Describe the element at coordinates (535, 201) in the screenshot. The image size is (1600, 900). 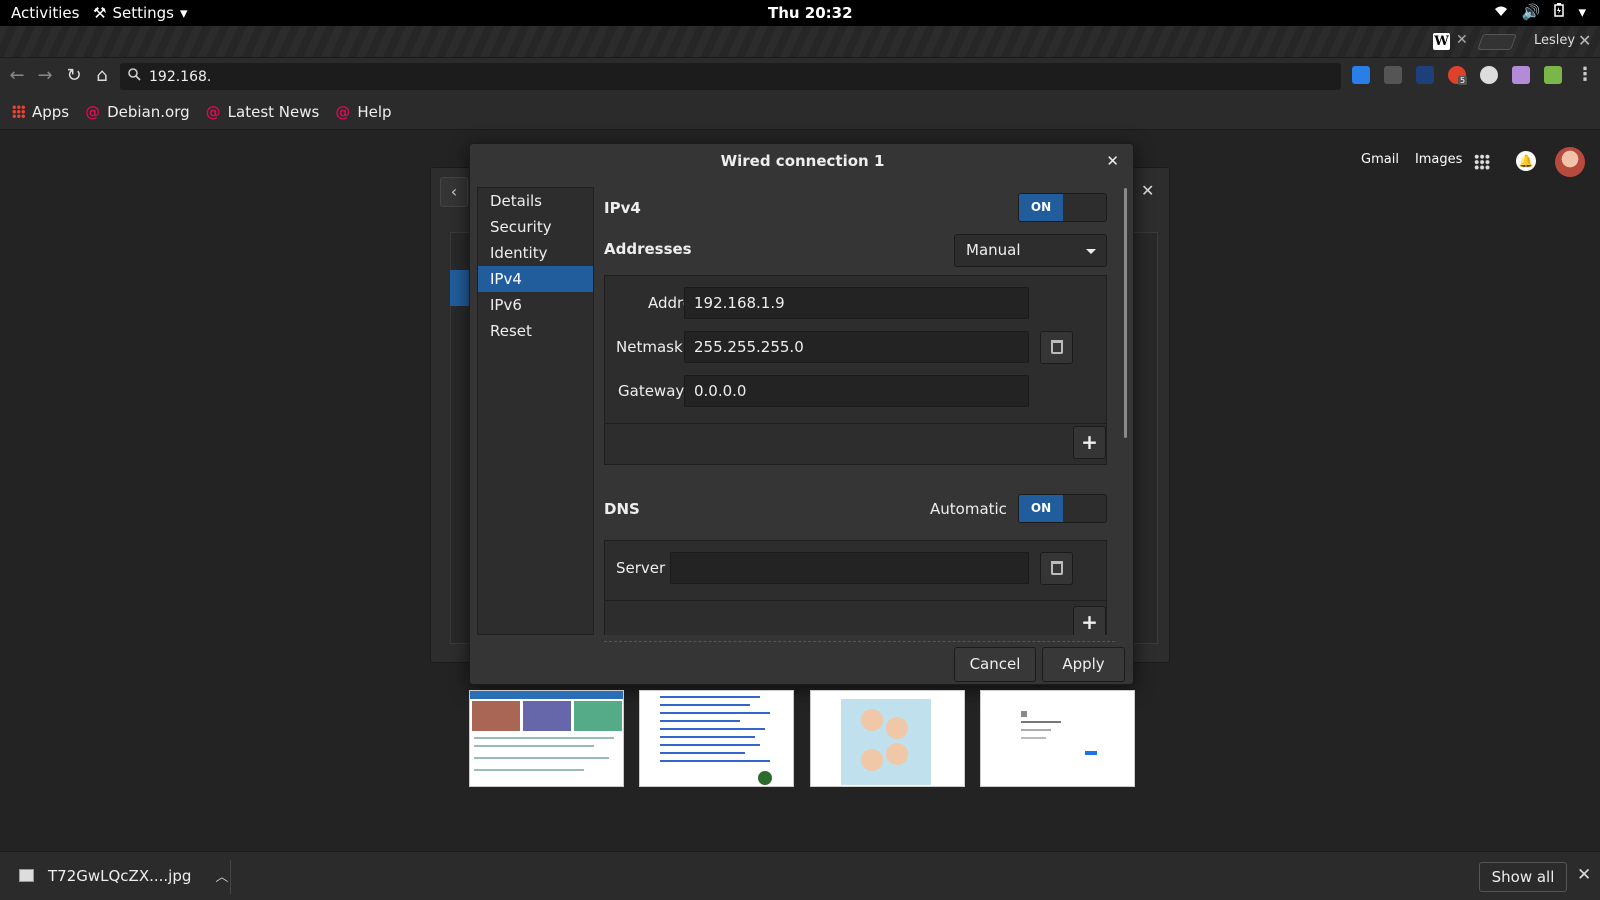
I see `sidebar-item-details: Details` at that location.